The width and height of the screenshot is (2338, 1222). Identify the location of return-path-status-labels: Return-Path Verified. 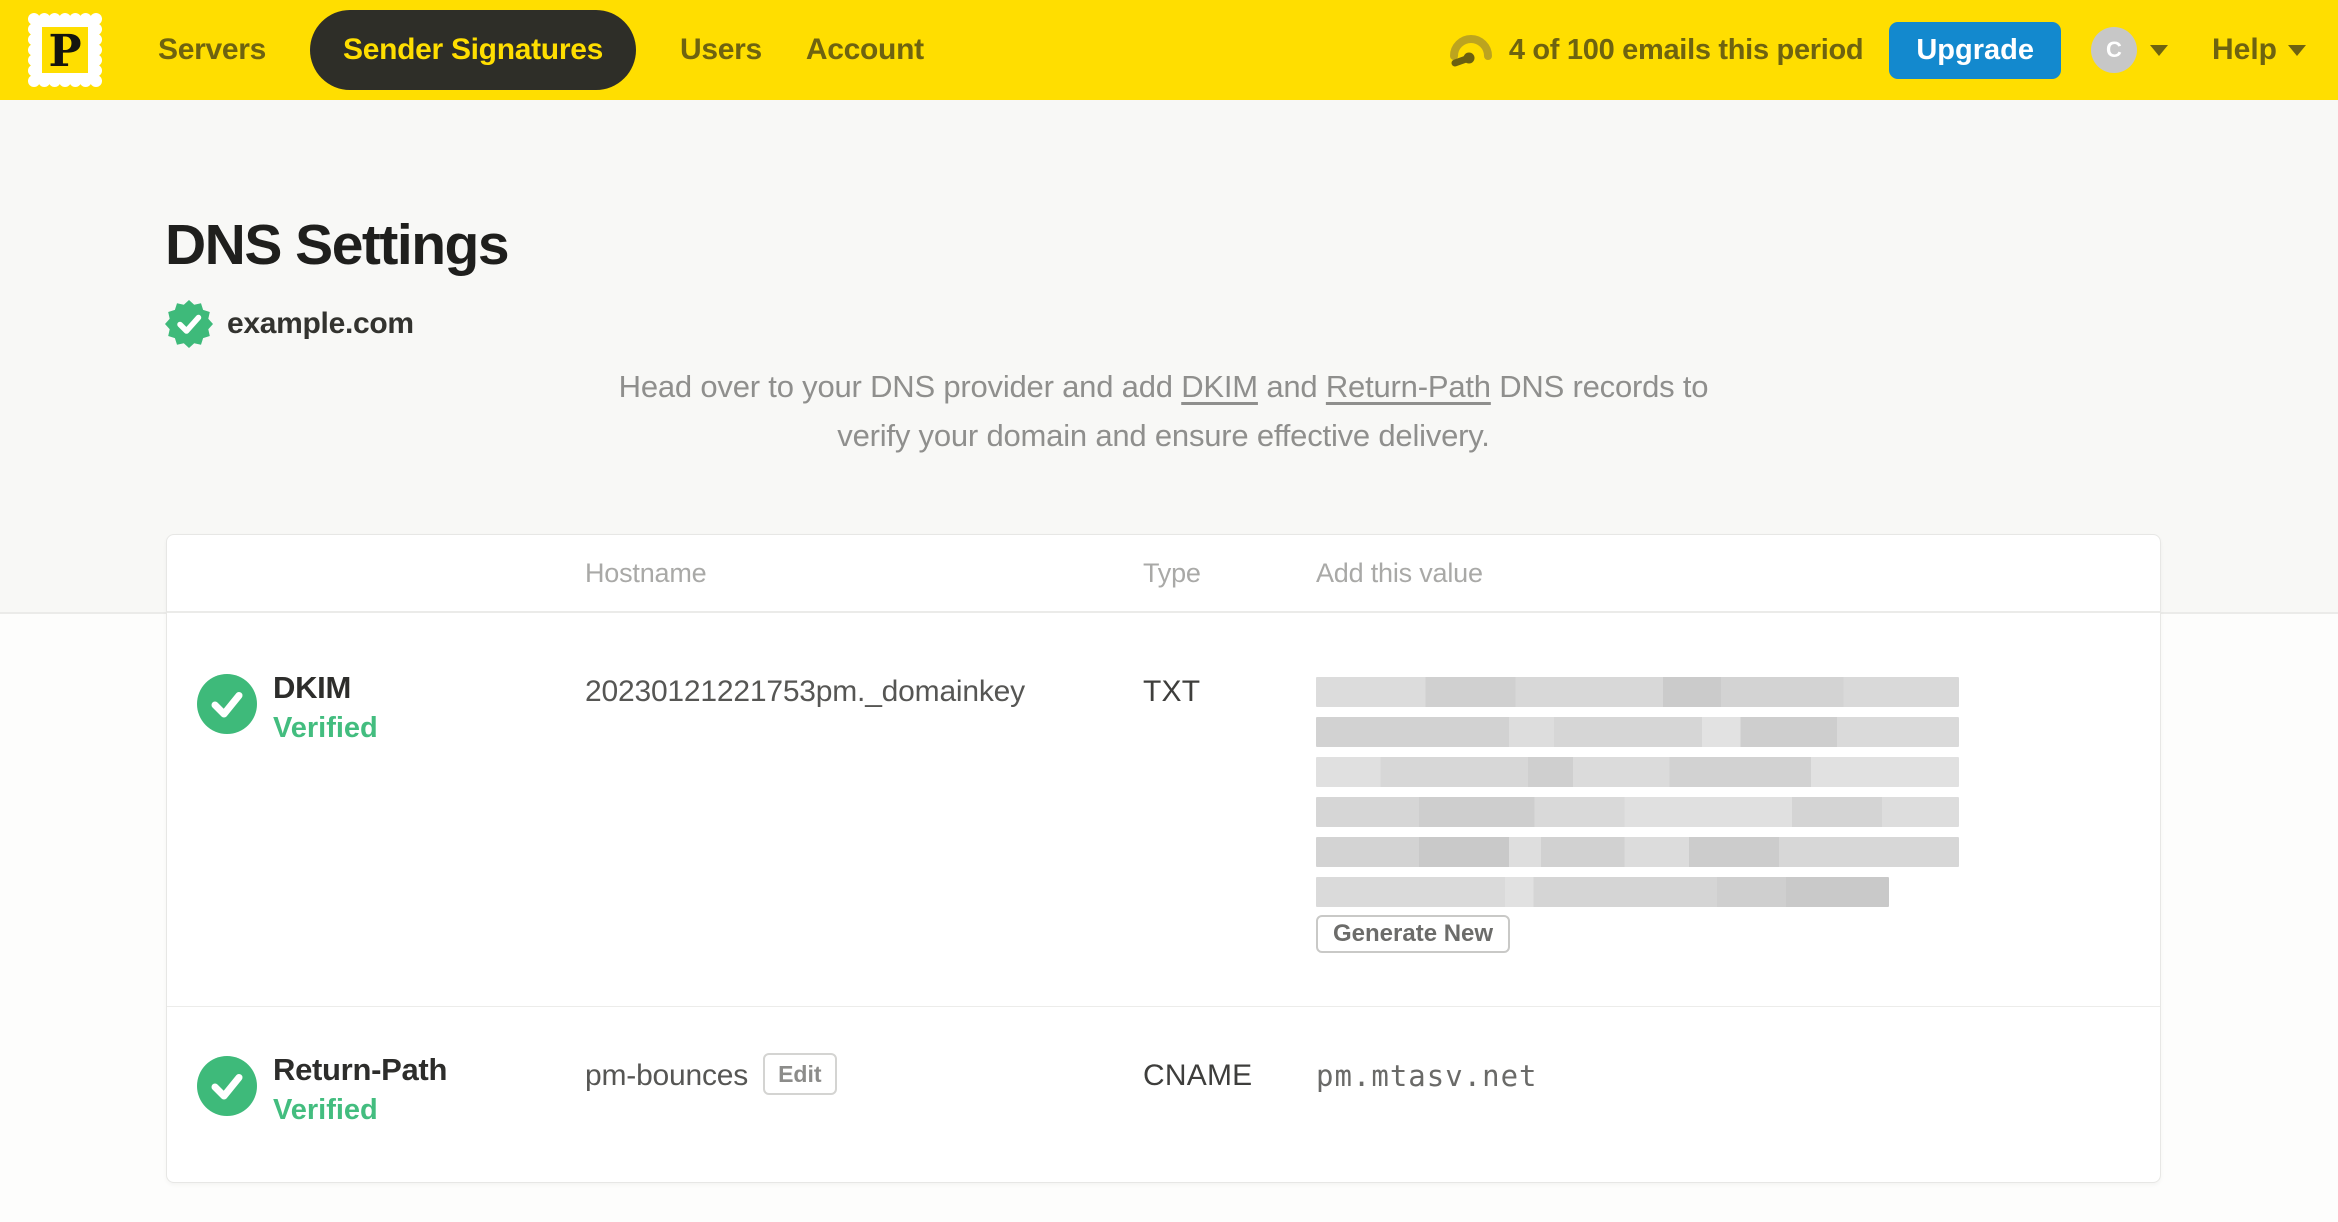
(360, 1089).